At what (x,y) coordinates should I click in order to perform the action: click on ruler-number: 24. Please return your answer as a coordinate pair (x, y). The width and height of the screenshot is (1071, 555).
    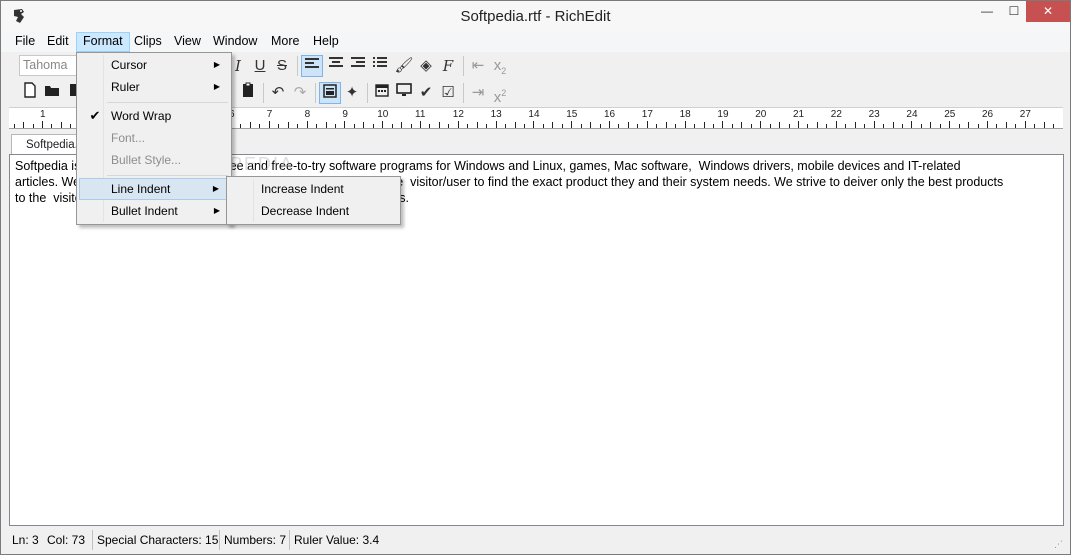
    Looking at the image, I should click on (912, 114).